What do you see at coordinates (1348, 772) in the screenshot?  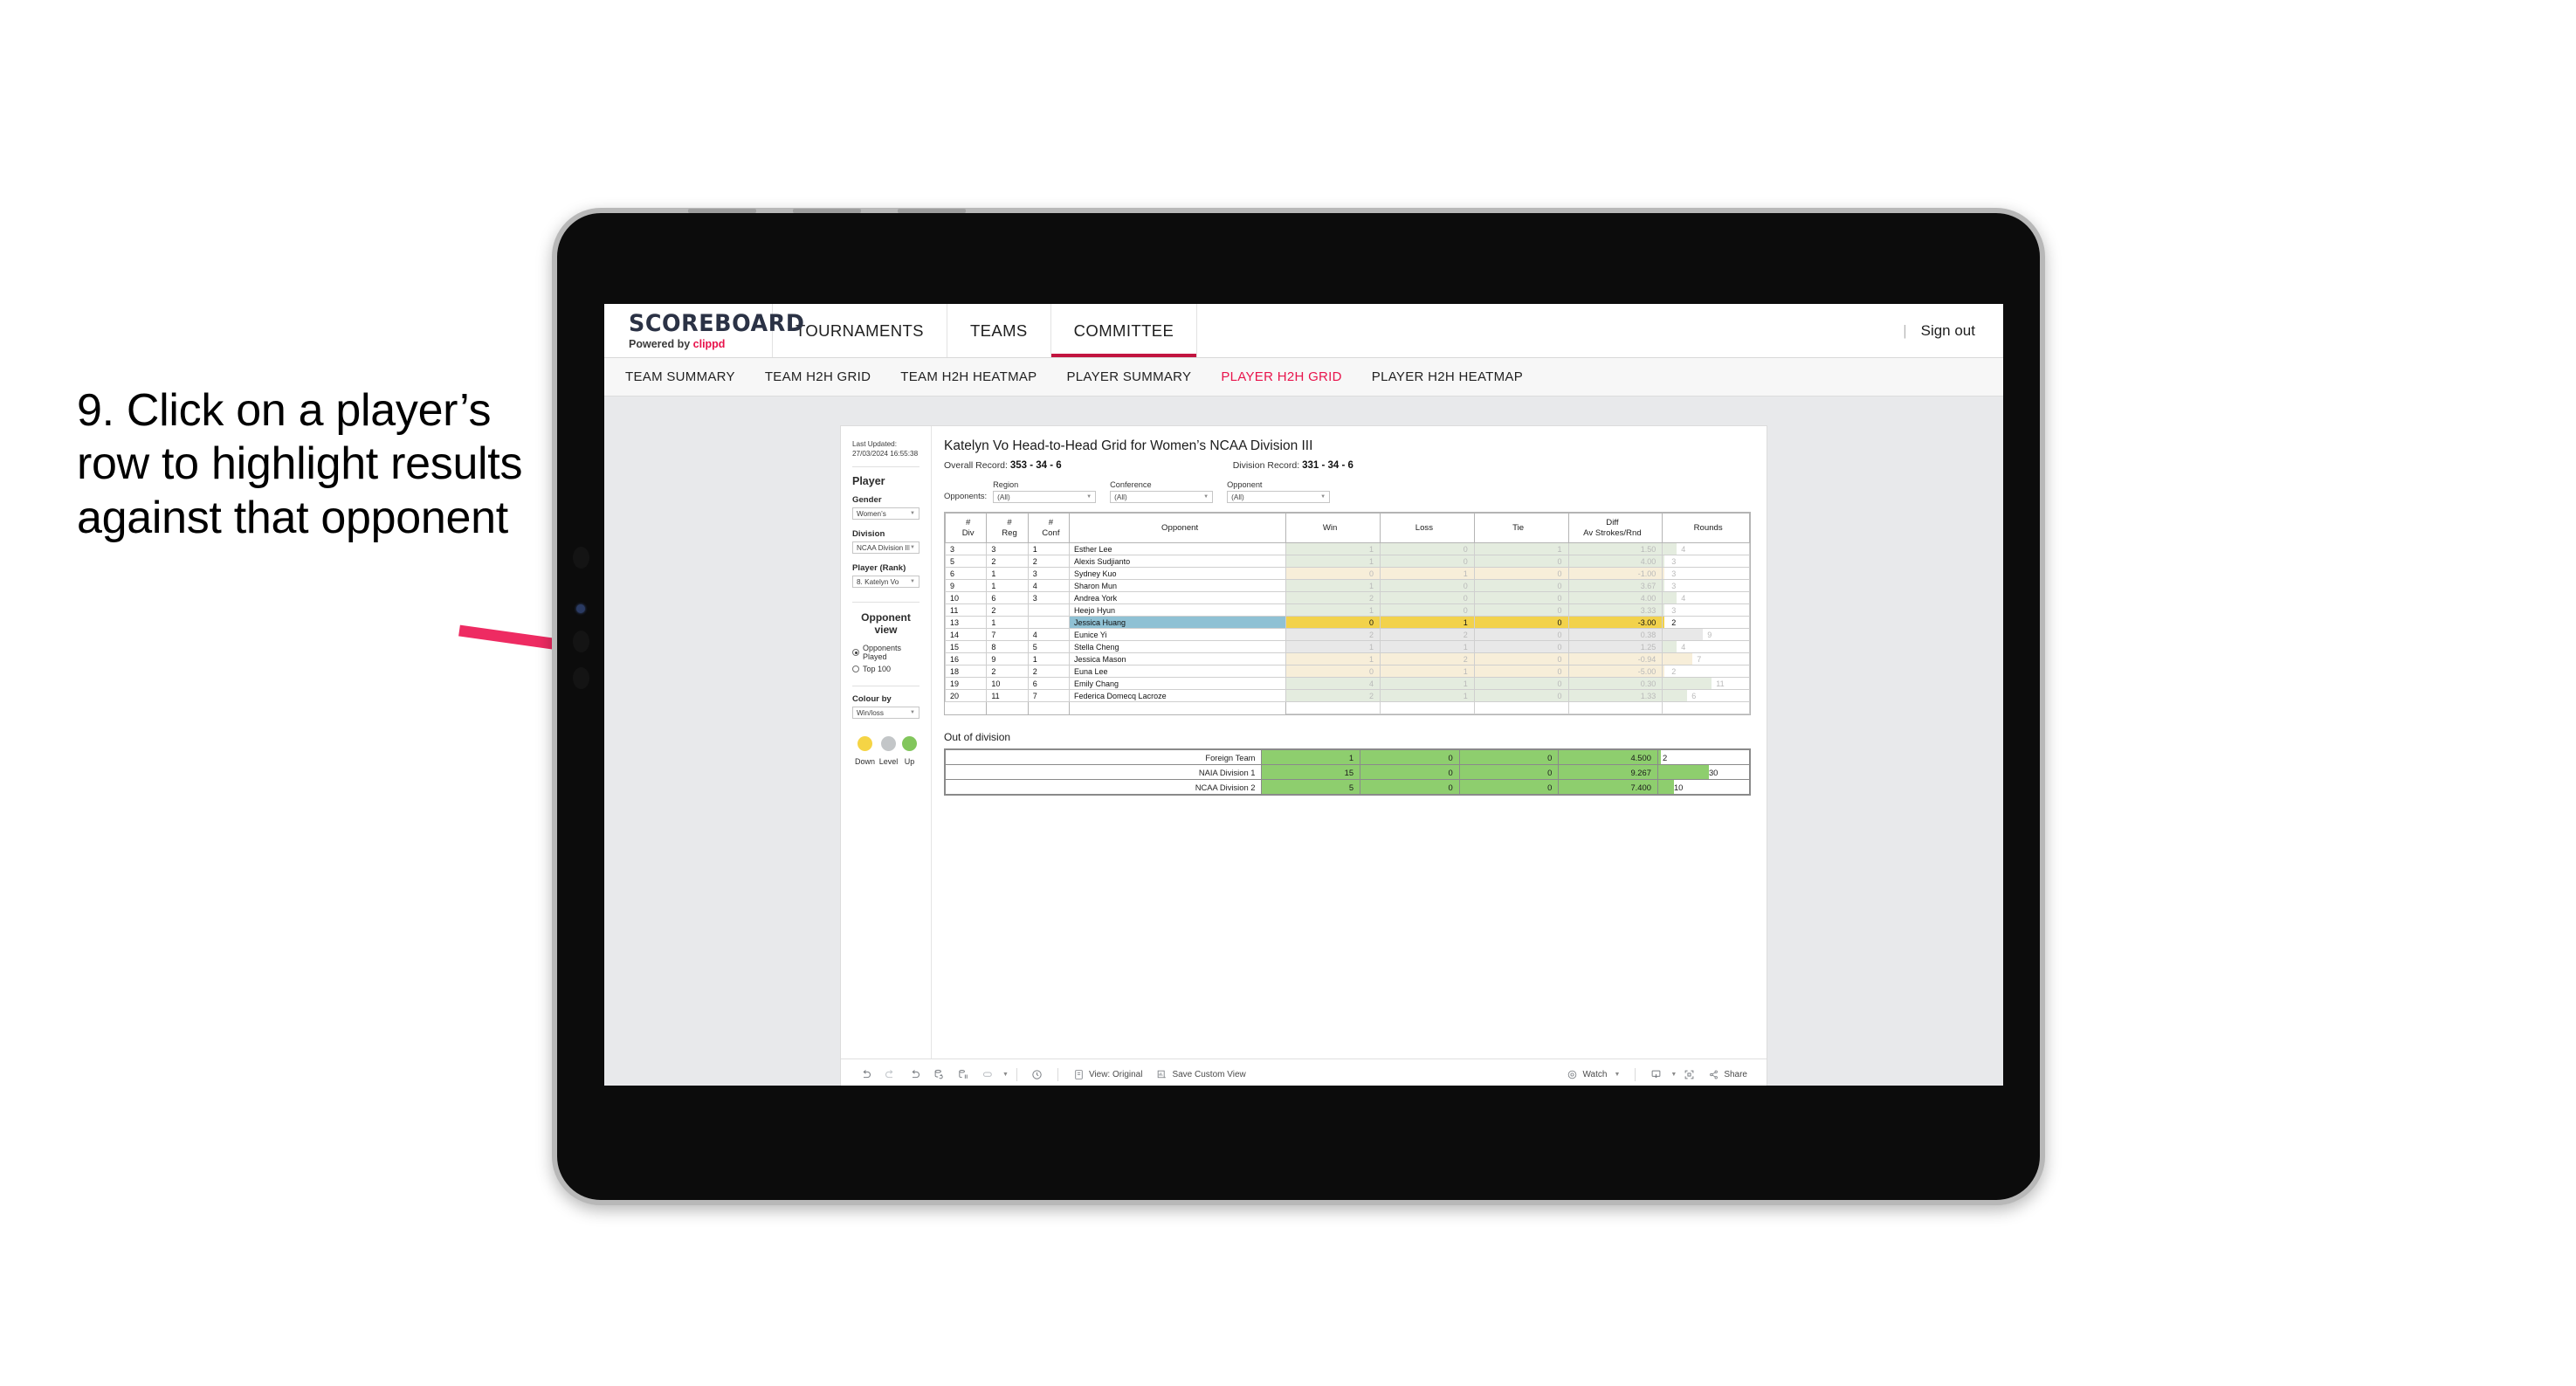 I see `ood-row: NAIA Division 1 15 0 0 9.267 30` at bounding box center [1348, 772].